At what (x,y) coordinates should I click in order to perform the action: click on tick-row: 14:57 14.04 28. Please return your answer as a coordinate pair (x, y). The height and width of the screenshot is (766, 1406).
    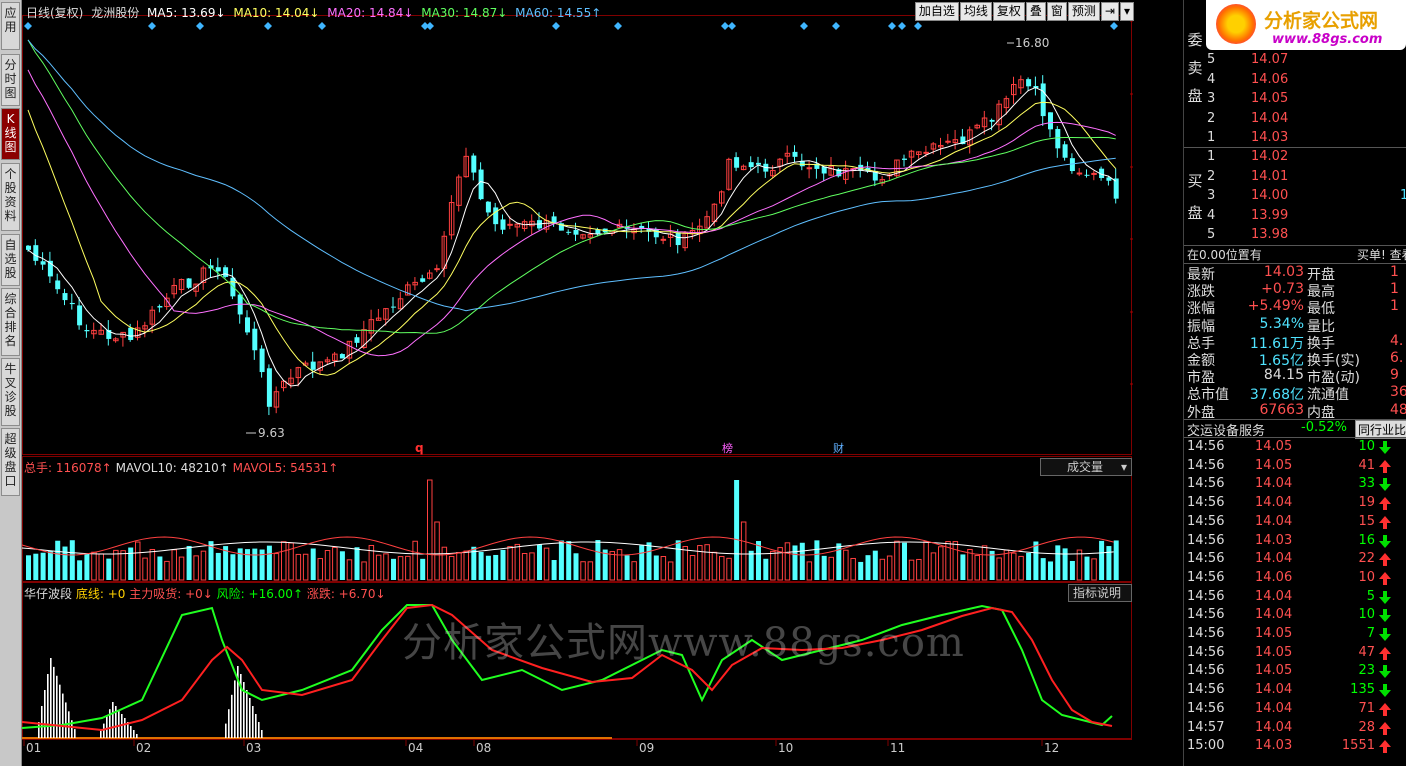
    Looking at the image, I should click on (1295, 729).